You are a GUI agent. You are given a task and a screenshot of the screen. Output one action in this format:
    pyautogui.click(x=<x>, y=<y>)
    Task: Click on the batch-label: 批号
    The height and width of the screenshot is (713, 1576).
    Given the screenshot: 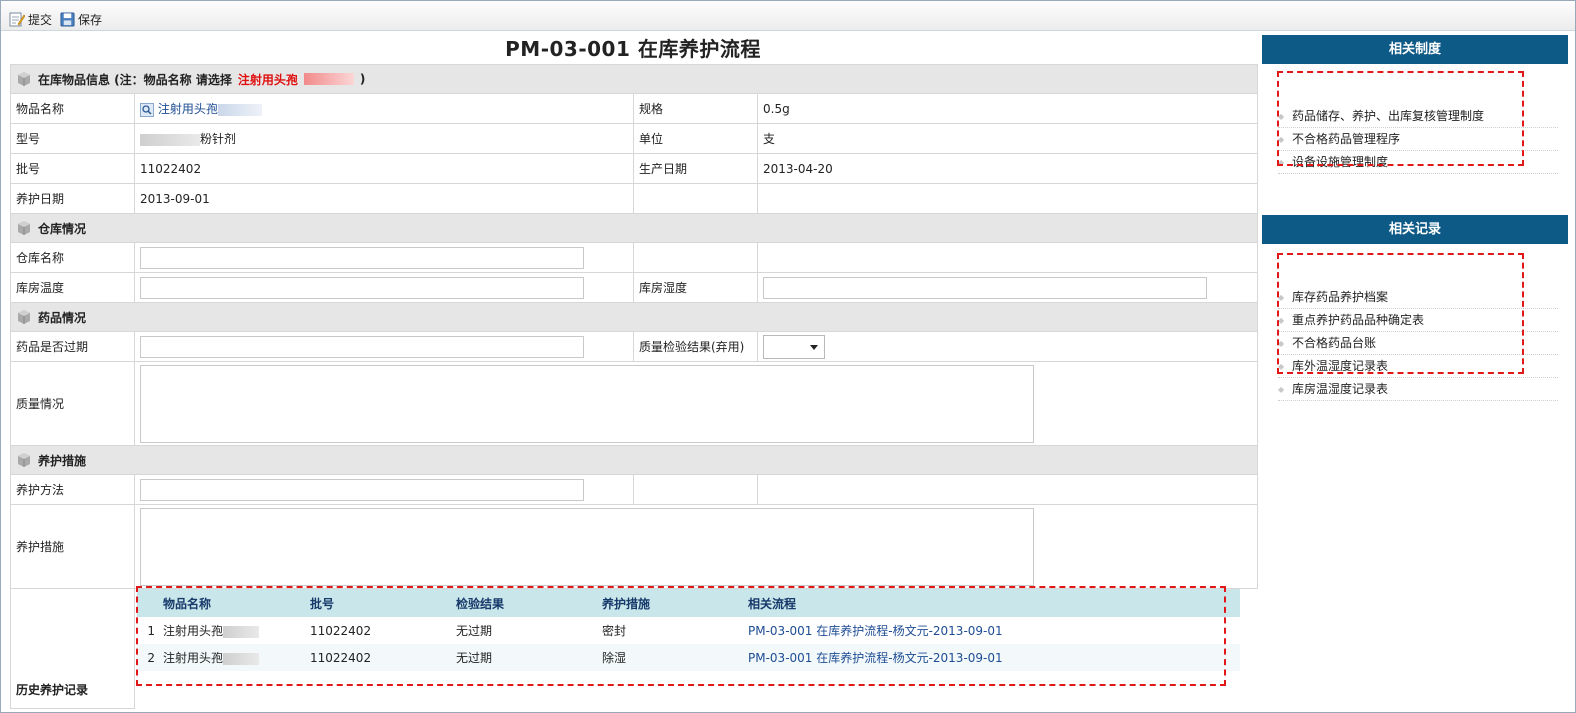 What is the action you would take?
    pyautogui.click(x=72, y=168)
    